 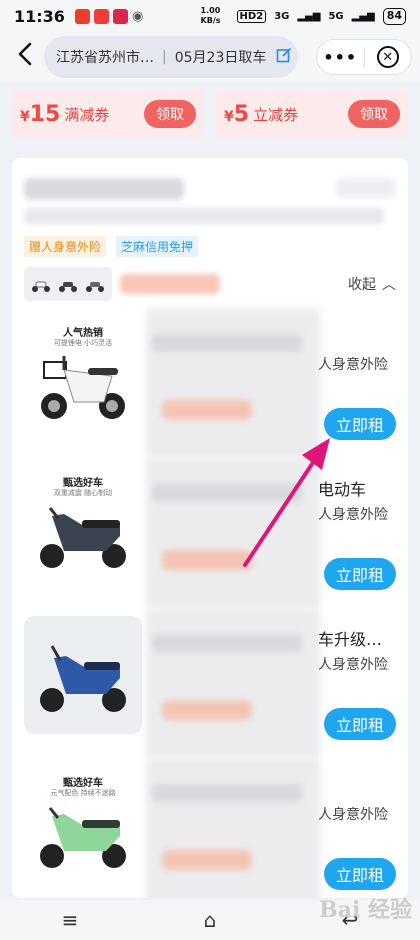 I want to click on miniapp-capsule: ••• ✕, so click(x=364, y=57).